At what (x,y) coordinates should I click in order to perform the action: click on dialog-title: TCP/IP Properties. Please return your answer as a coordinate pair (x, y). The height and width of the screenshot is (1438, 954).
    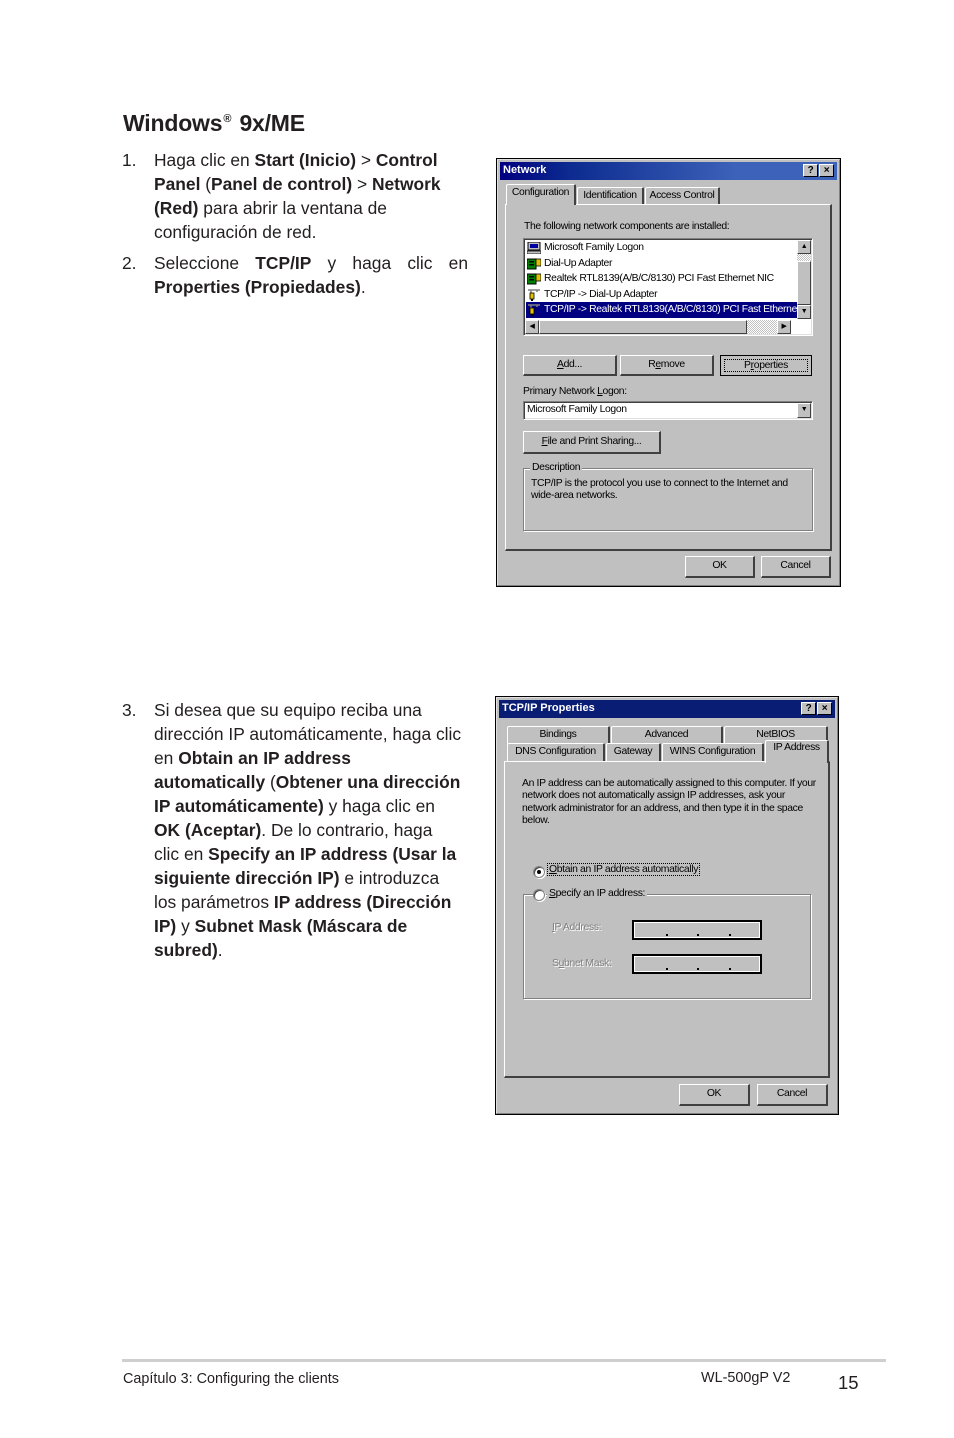
    Looking at the image, I should click on (548, 708).